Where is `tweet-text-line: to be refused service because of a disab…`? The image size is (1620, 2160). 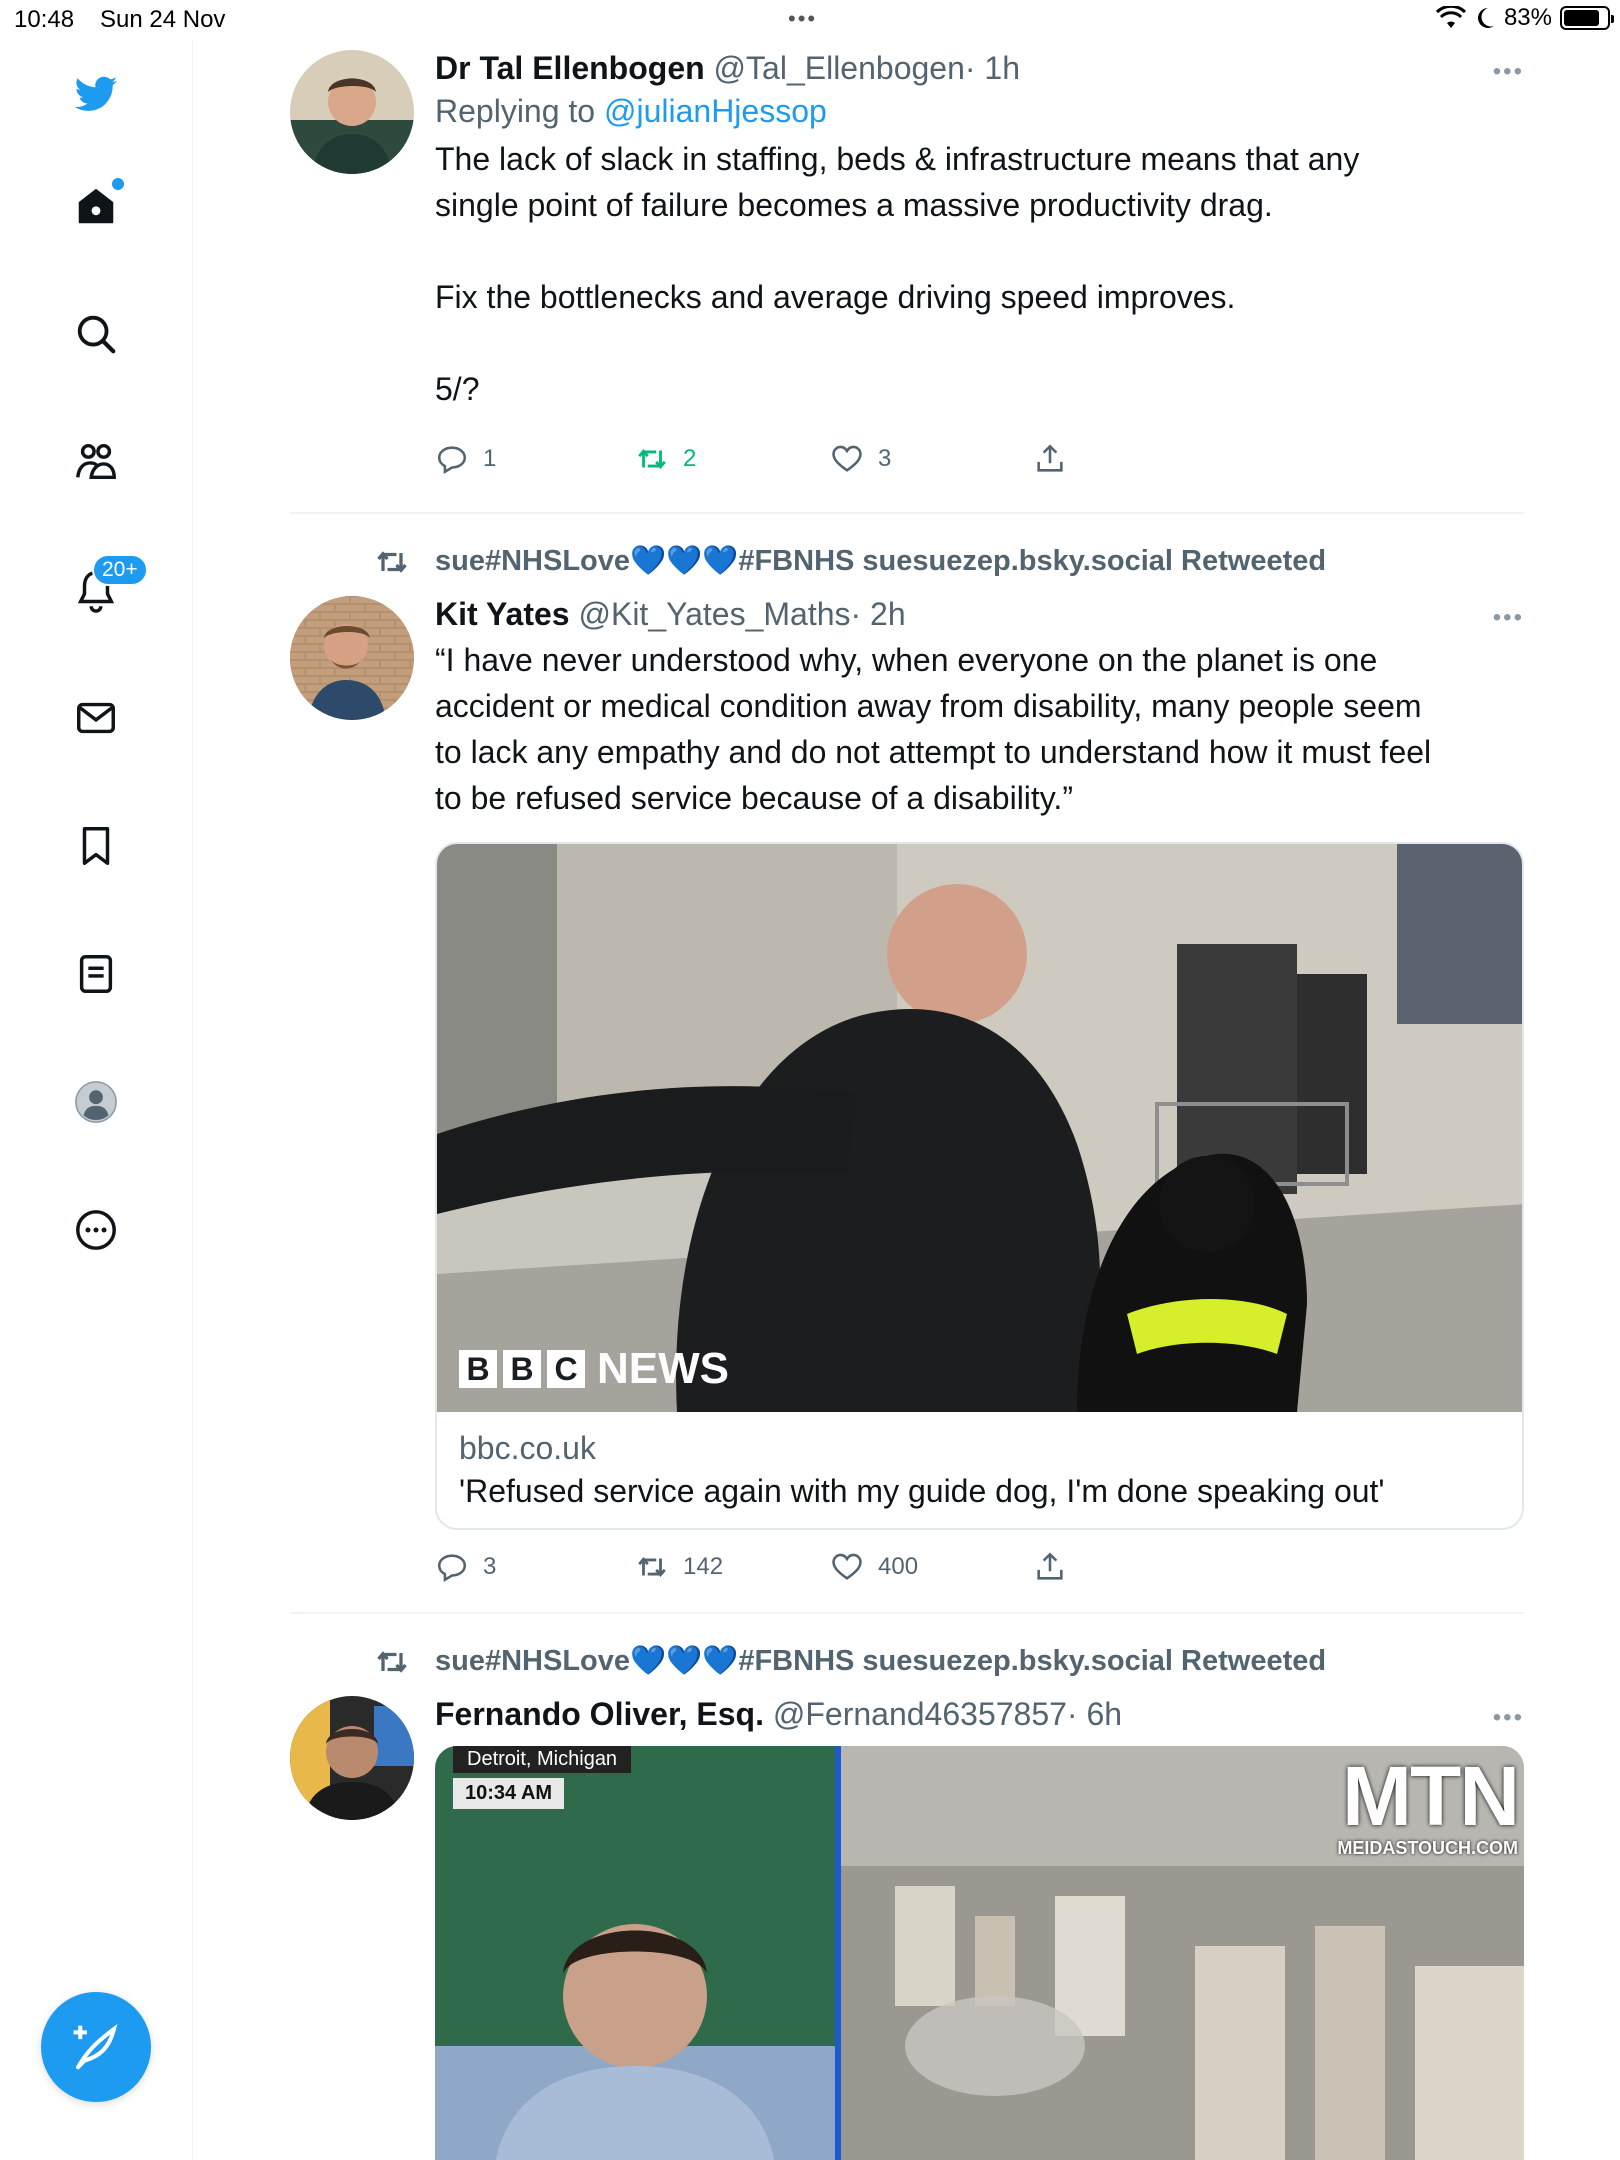 tweet-text-line: to be refused service because of a disab… is located at coordinates (754, 798).